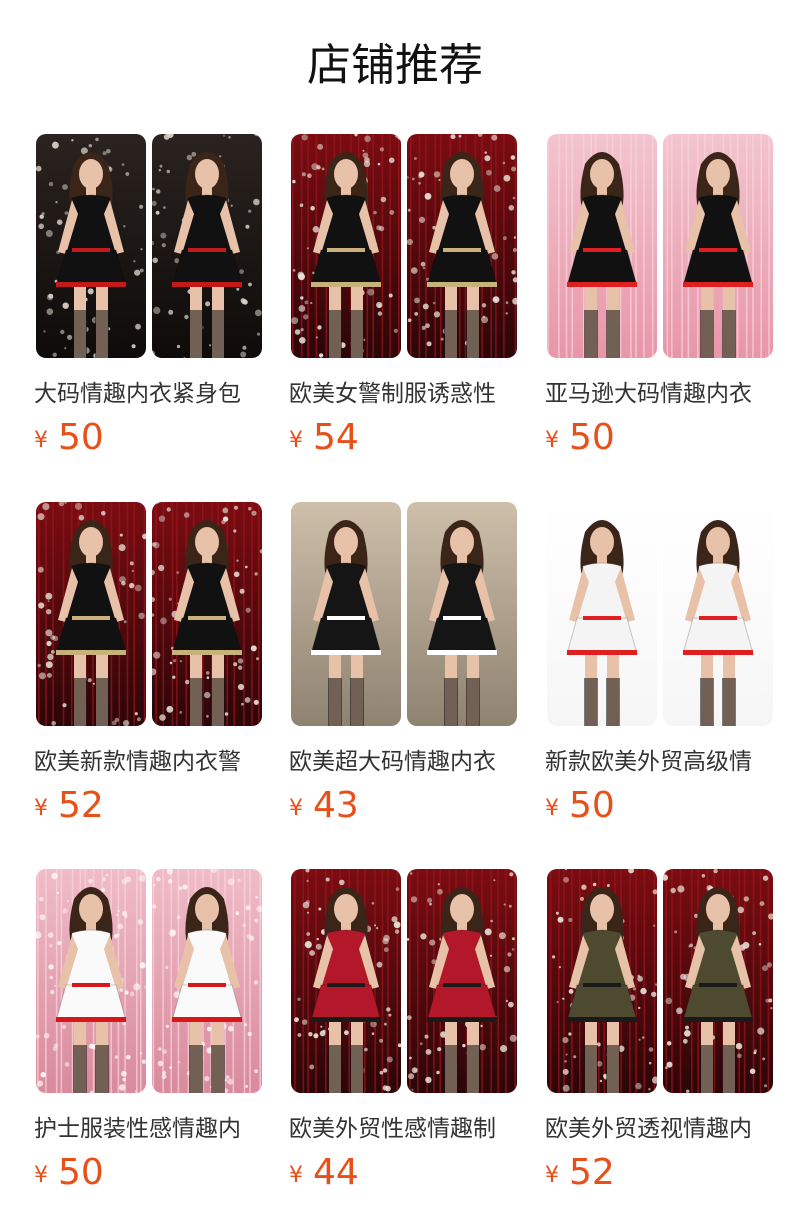 The width and height of the screenshot is (790, 1232). Describe the element at coordinates (152, 394) in the screenshot. I see `product-title: 大码情趣内衣紧身包` at that location.